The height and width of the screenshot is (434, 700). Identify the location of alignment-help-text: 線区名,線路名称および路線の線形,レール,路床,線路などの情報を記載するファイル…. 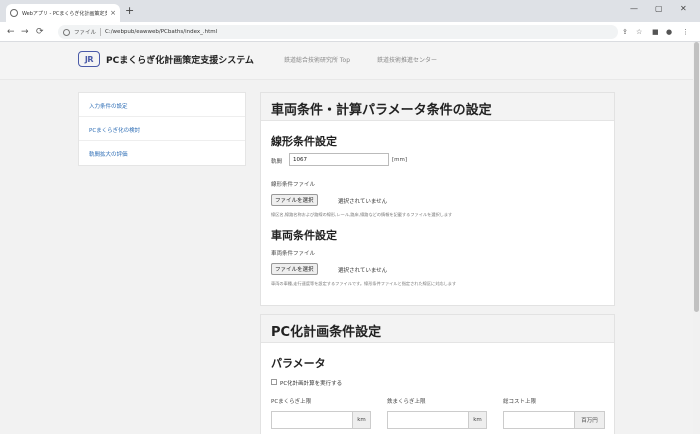
(362, 214).